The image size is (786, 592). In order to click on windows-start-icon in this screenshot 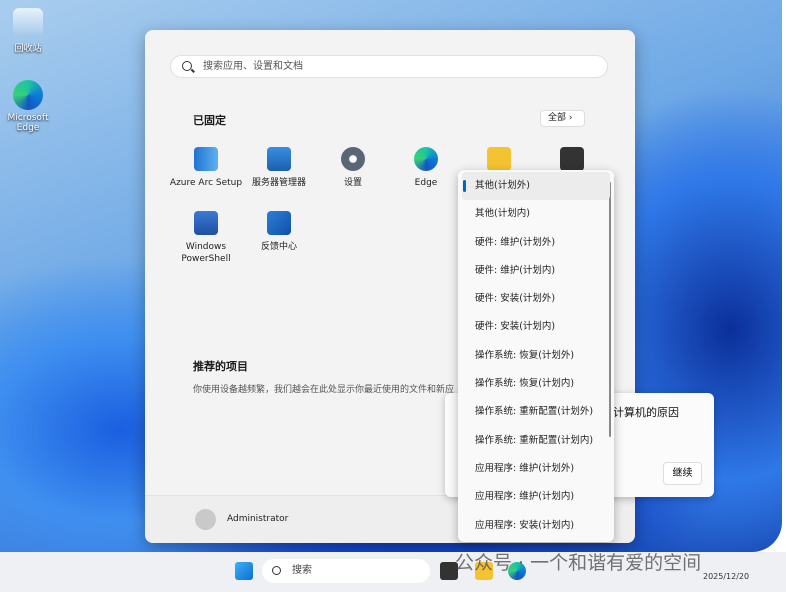, I will do `click(244, 571)`.